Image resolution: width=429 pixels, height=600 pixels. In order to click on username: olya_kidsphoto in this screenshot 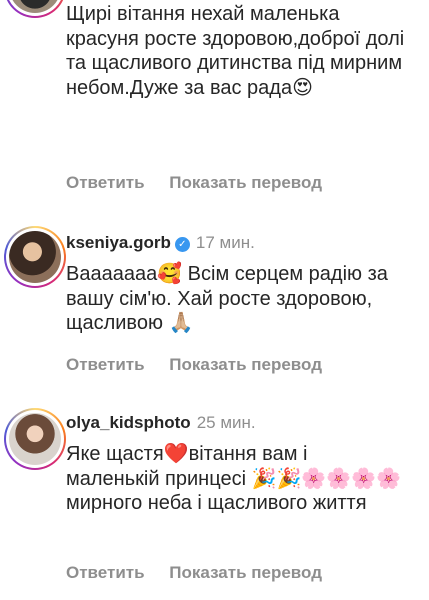, I will do `click(128, 422)`.